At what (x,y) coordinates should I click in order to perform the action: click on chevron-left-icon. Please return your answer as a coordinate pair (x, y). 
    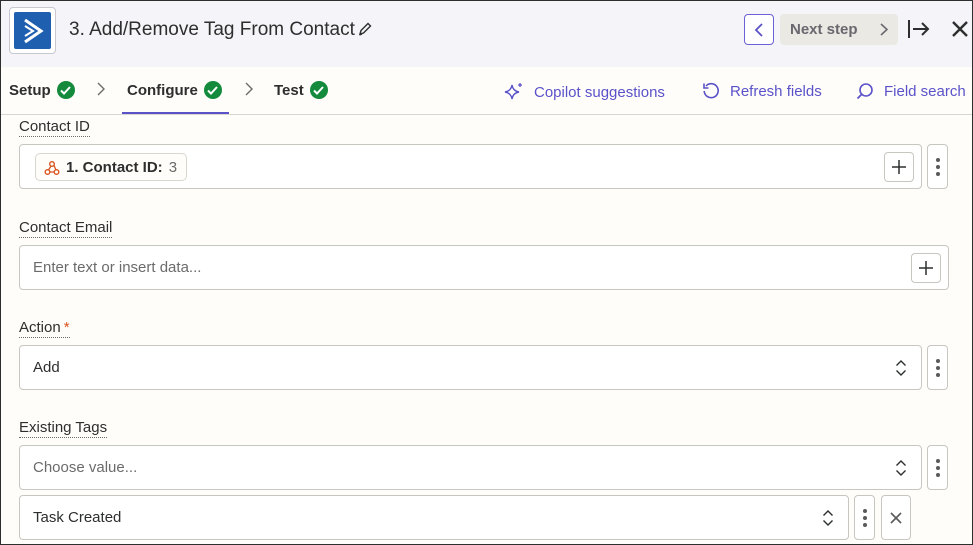
    Looking at the image, I should click on (758, 29).